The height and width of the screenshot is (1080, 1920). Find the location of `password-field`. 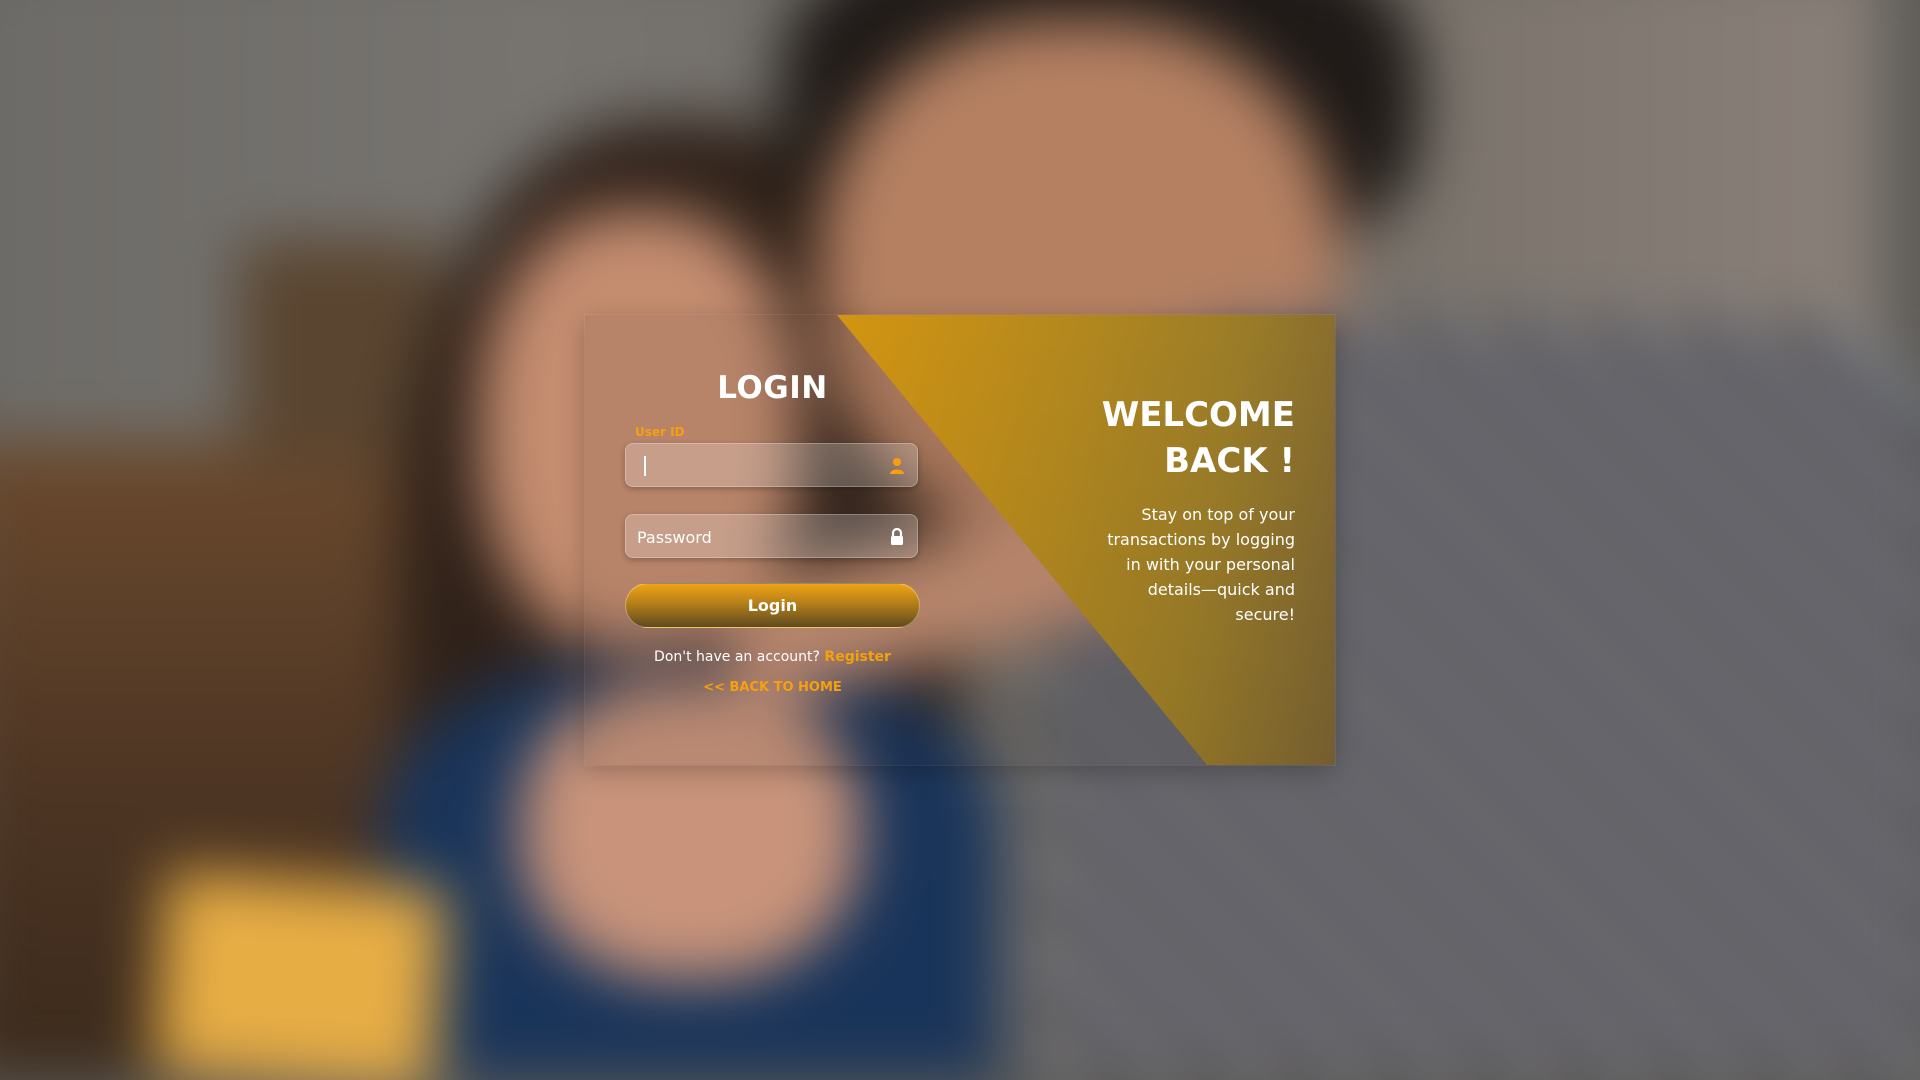

password-field is located at coordinates (771, 536).